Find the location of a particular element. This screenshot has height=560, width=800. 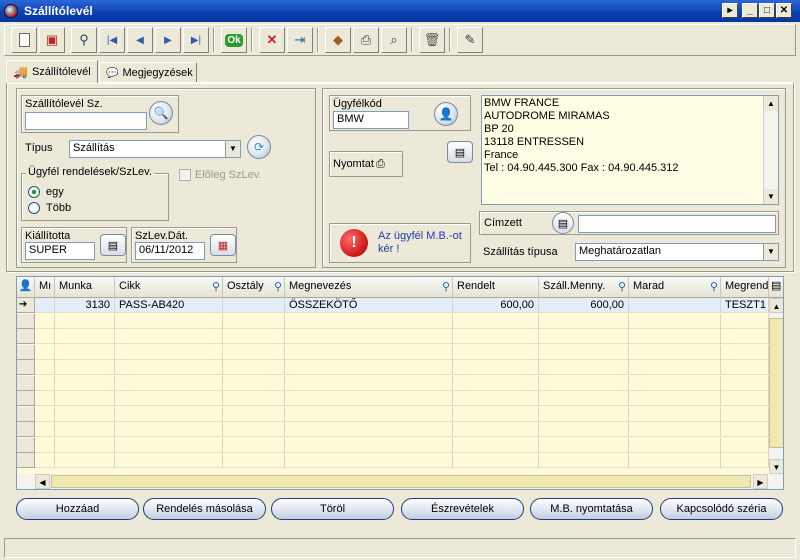

radio-multi: Több is located at coordinates (49, 208).